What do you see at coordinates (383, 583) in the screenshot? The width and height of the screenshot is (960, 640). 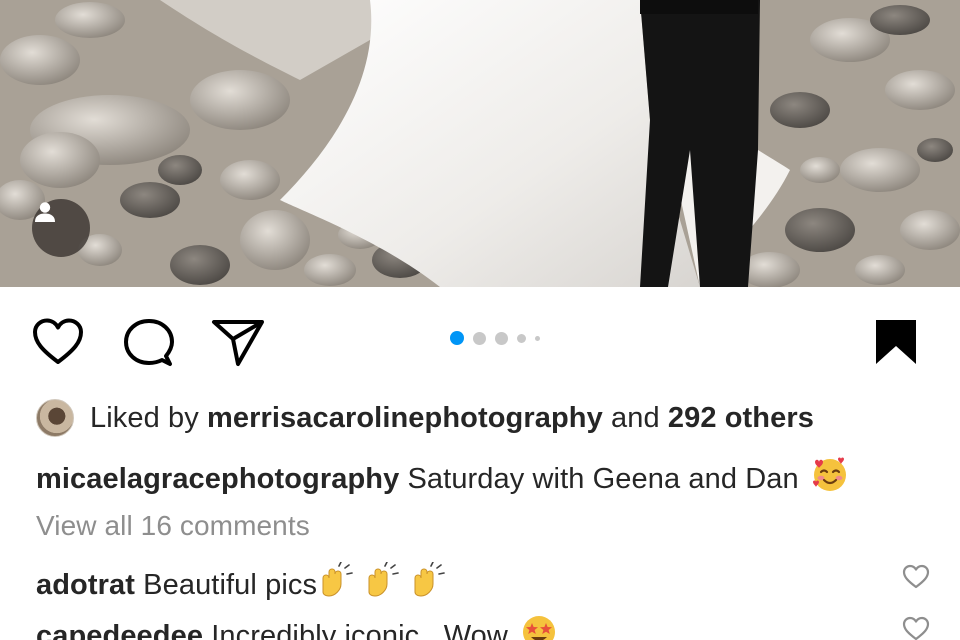 I see `clapping-hands-icon` at bounding box center [383, 583].